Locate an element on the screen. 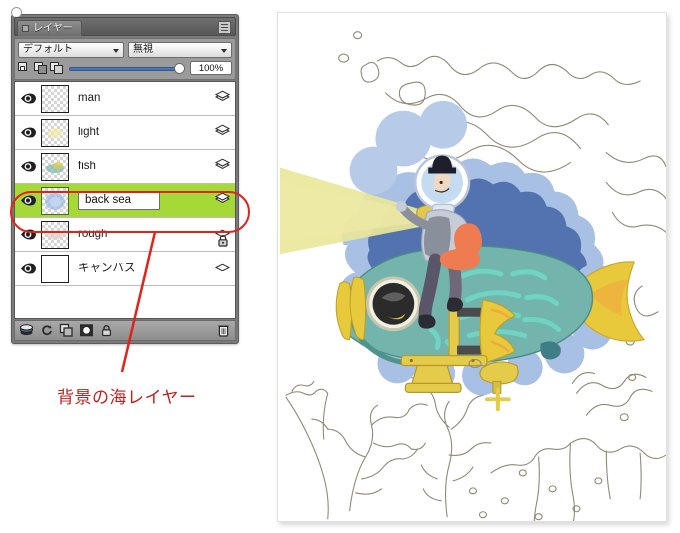 The height and width of the screenshot is (533, 680). layer-row-man: man is located at coordinates (125, 99).